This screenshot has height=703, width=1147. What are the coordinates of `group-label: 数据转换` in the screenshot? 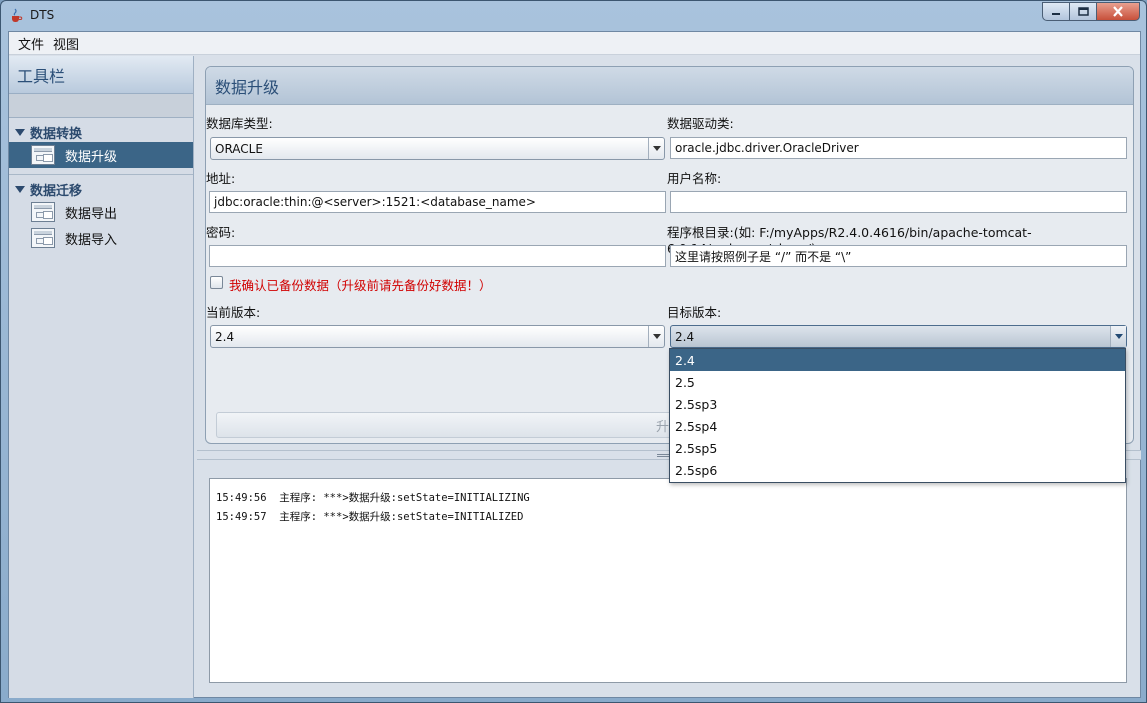 It's located at (56, 134).